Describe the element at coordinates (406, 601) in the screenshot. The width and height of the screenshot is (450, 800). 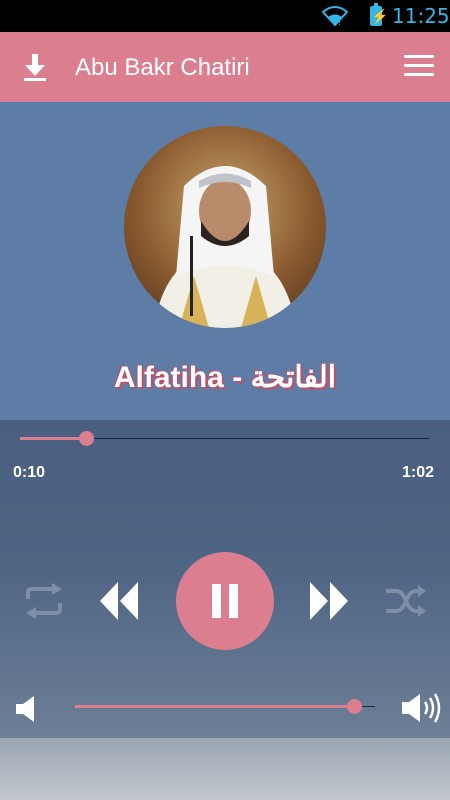
I see `shuffle-icon` at that location.